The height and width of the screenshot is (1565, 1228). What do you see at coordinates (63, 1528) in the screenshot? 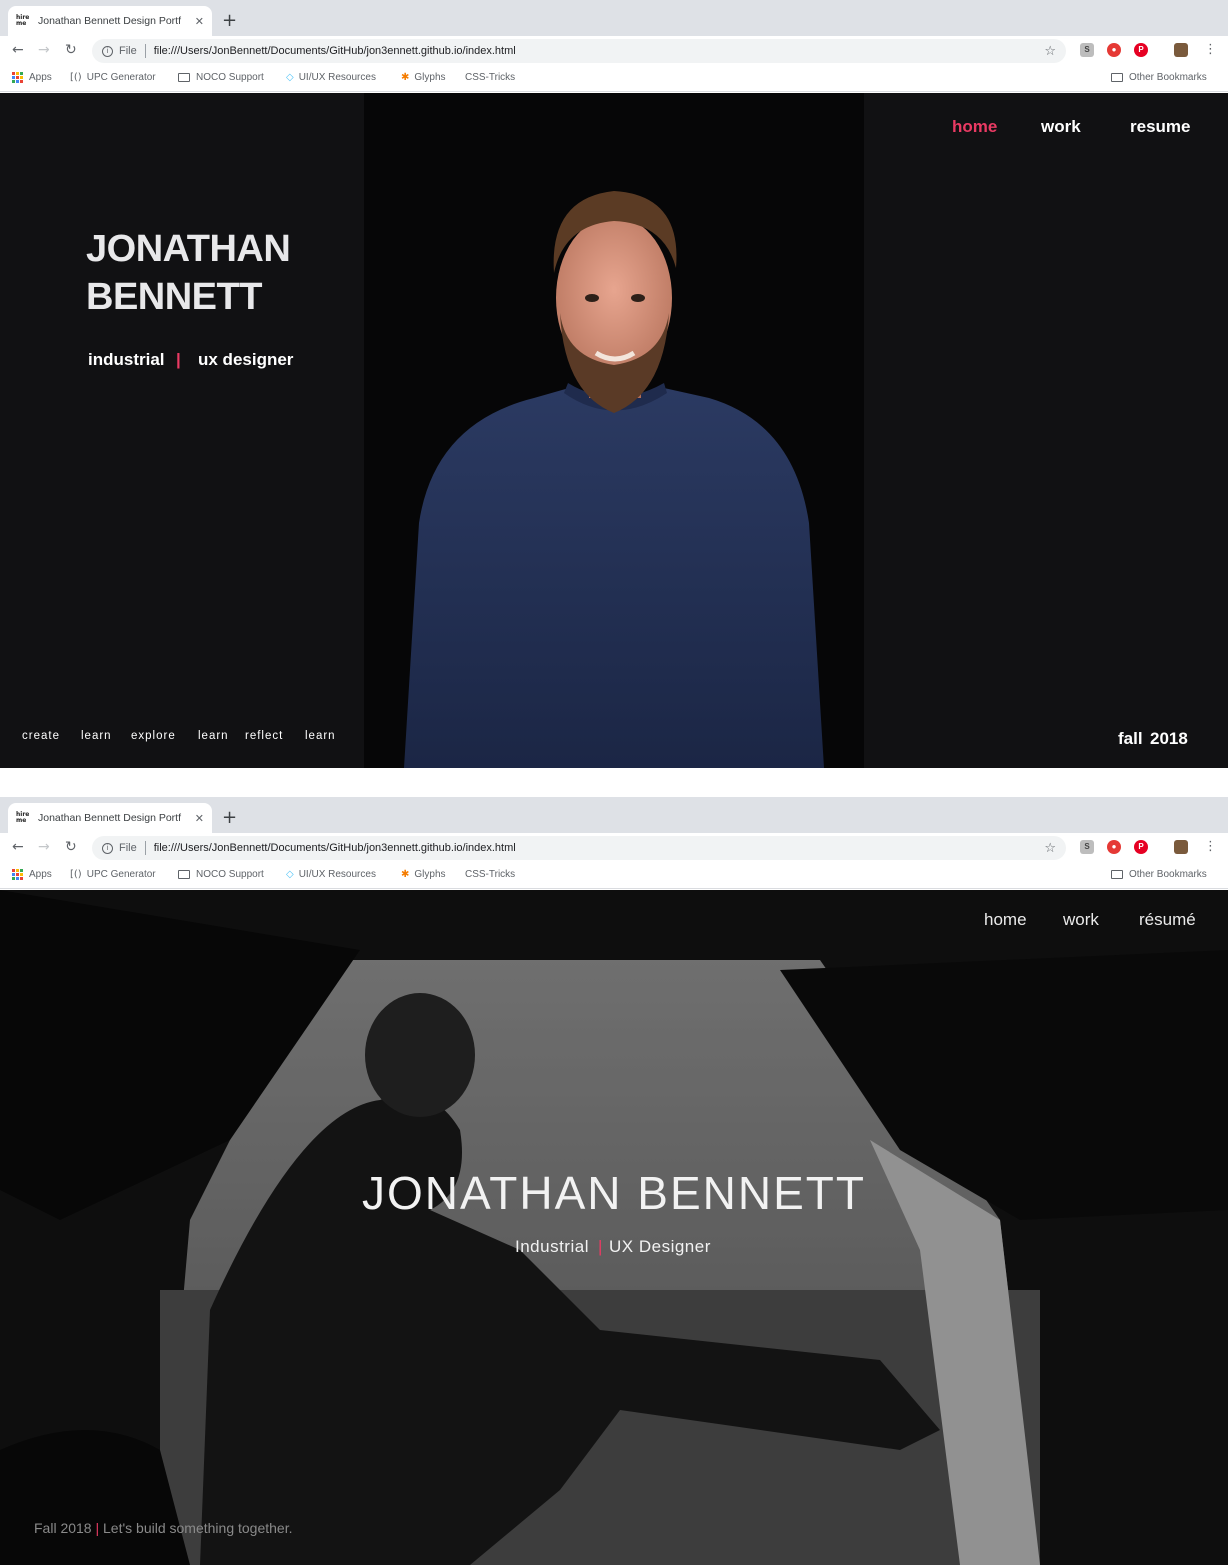
I see `footer-date: Fall 2018` at bounding box center [63, 1528].